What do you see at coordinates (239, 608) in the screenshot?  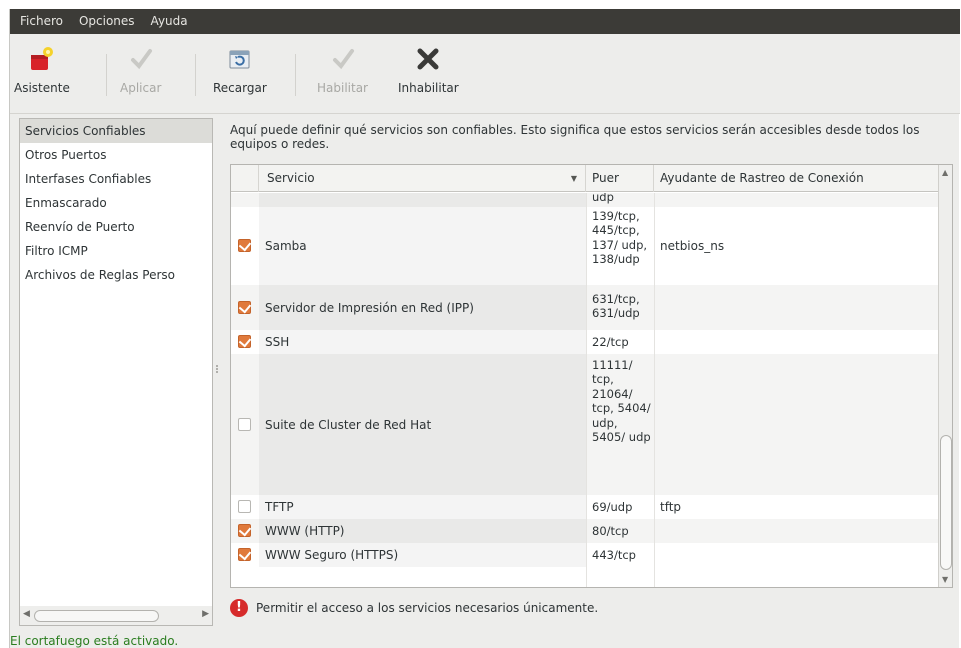 I see `warning-icon: !` at bounding box center [239, 608].